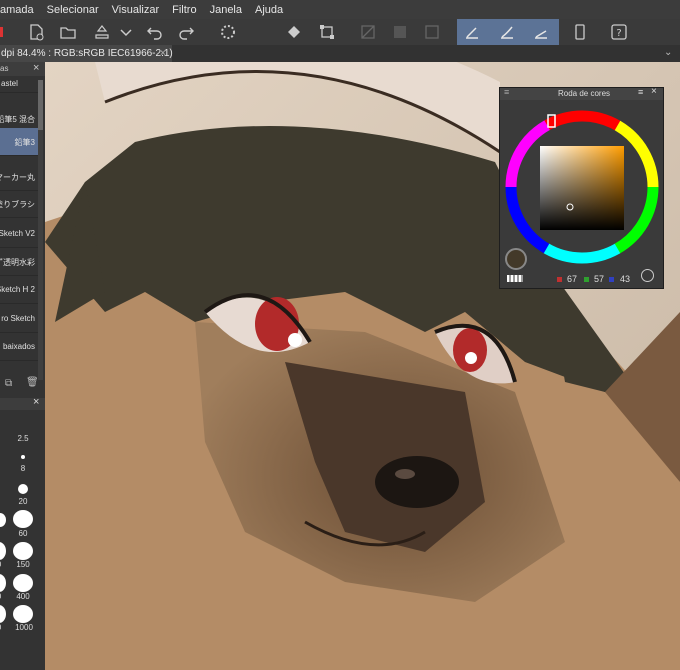 The image size is (680, 670). I want to click on export-icon, so click(102, 32).